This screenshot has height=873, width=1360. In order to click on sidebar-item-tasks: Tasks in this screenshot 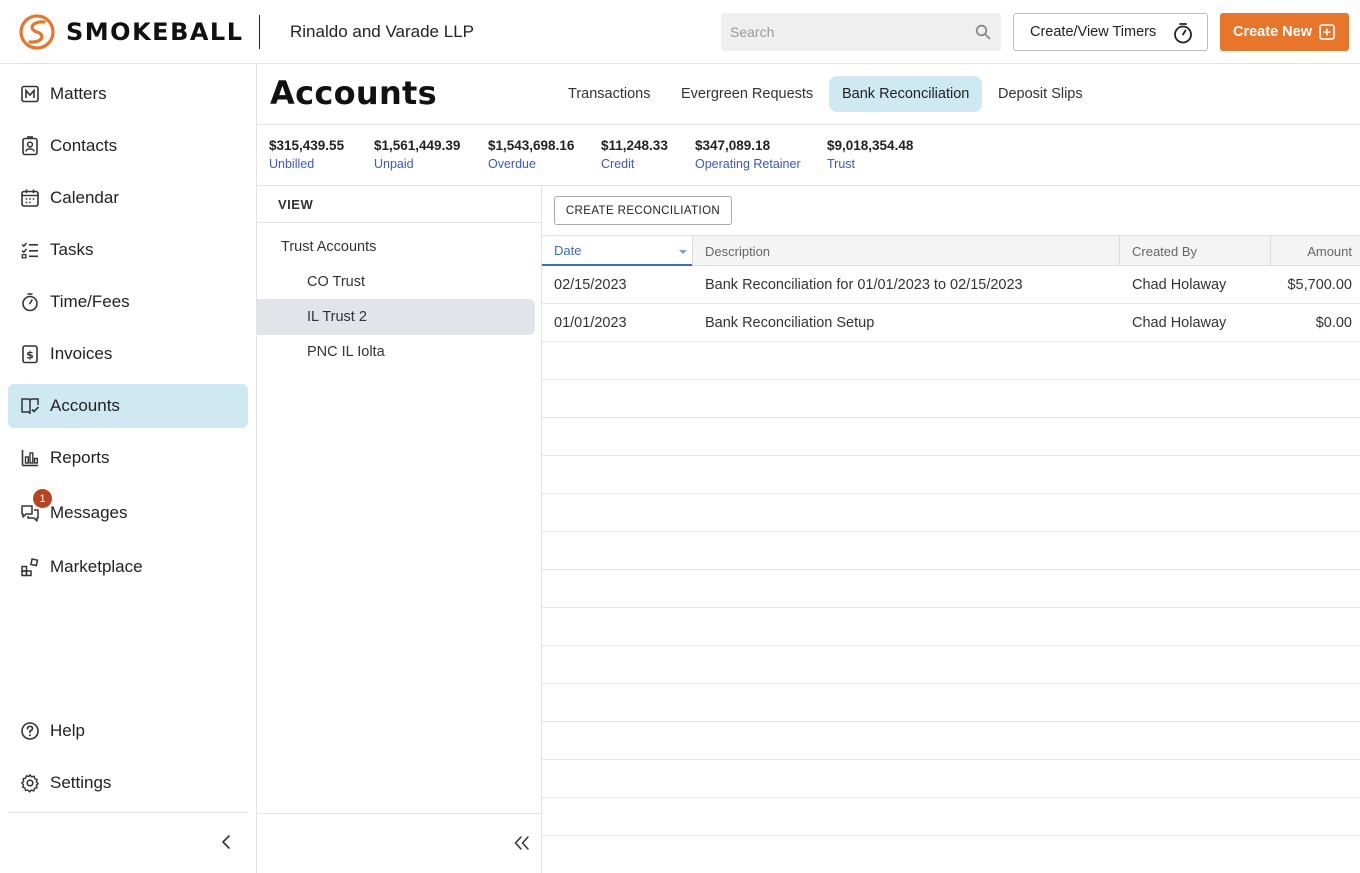, I will do `click(128, 250)`.